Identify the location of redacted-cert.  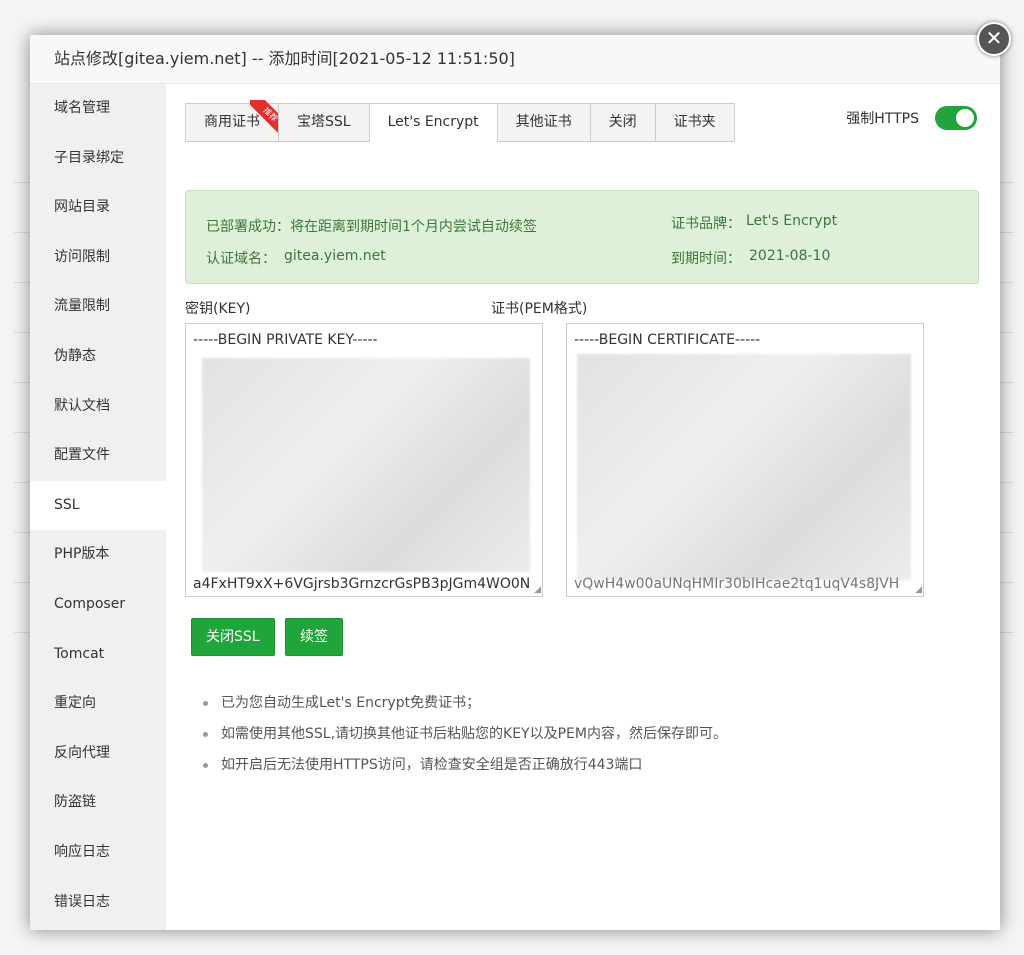
(744, 467).